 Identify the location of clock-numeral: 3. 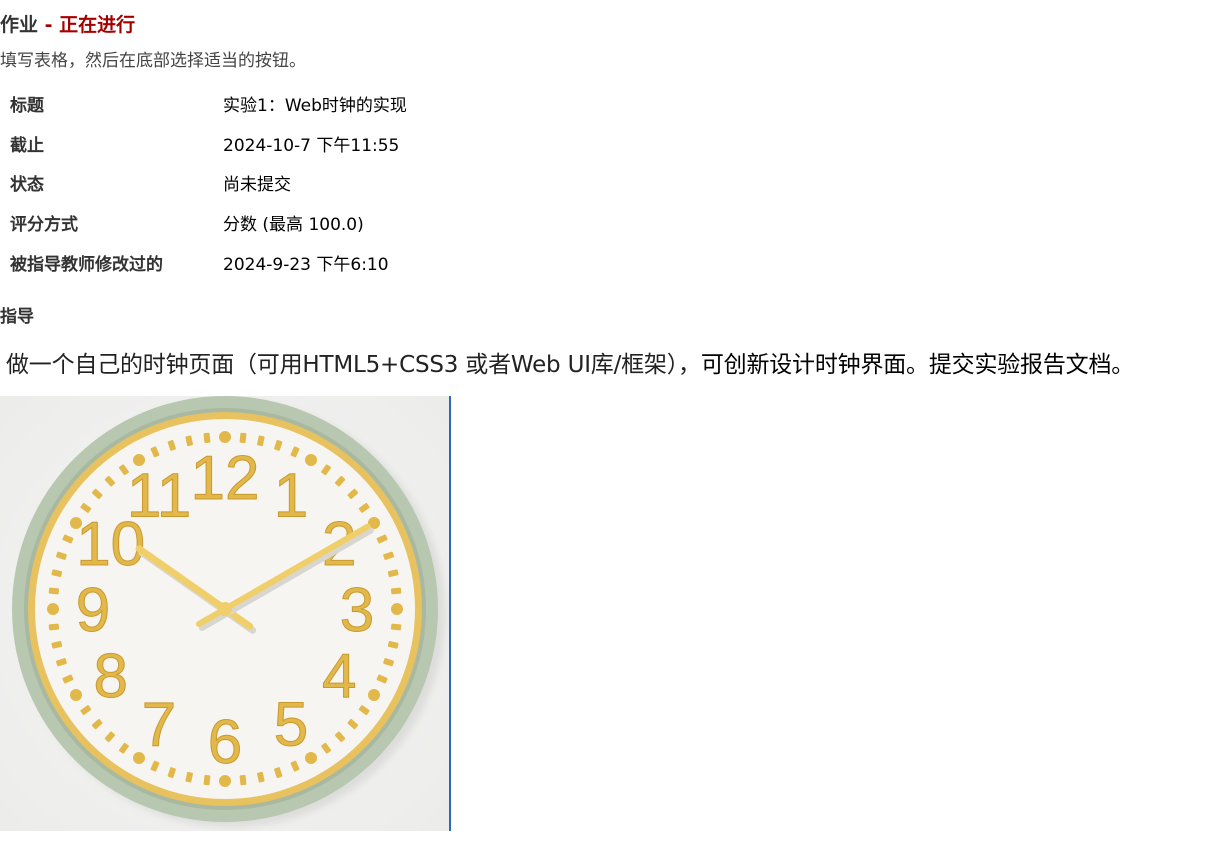
(357, 610).